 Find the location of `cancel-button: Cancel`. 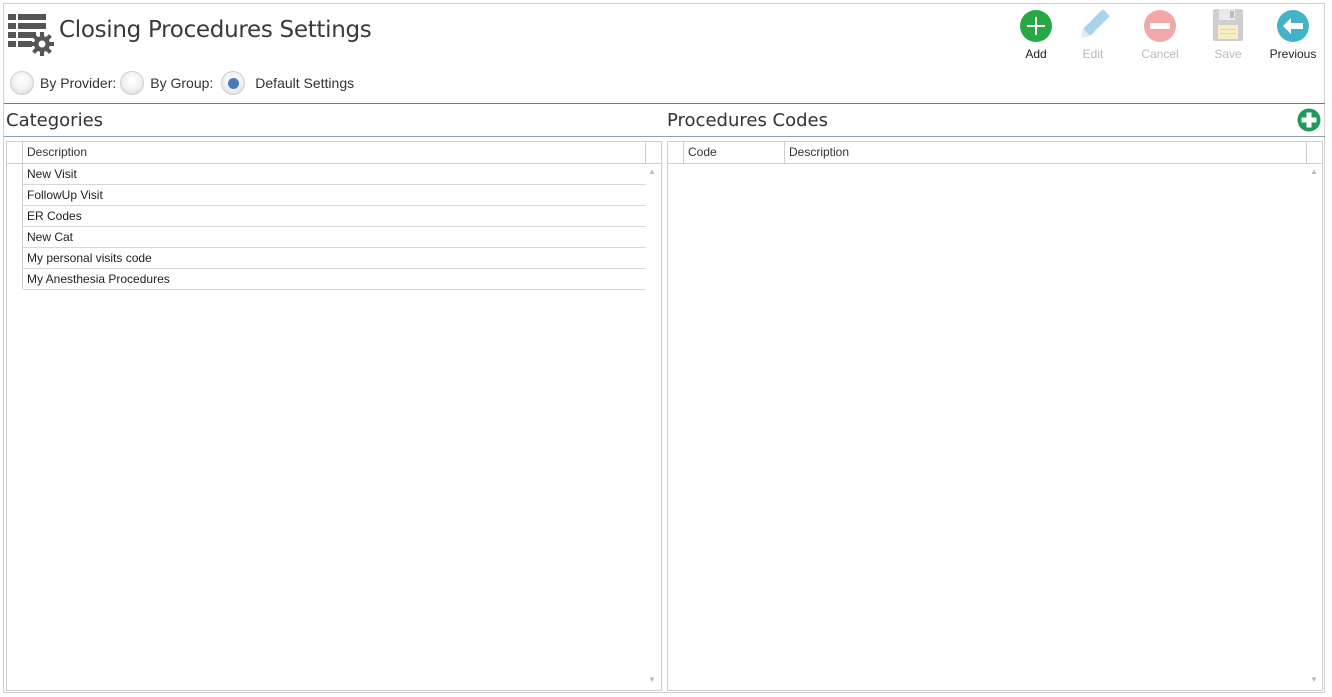

cancel-button: Cancel is located at coordinates (1160, 35).